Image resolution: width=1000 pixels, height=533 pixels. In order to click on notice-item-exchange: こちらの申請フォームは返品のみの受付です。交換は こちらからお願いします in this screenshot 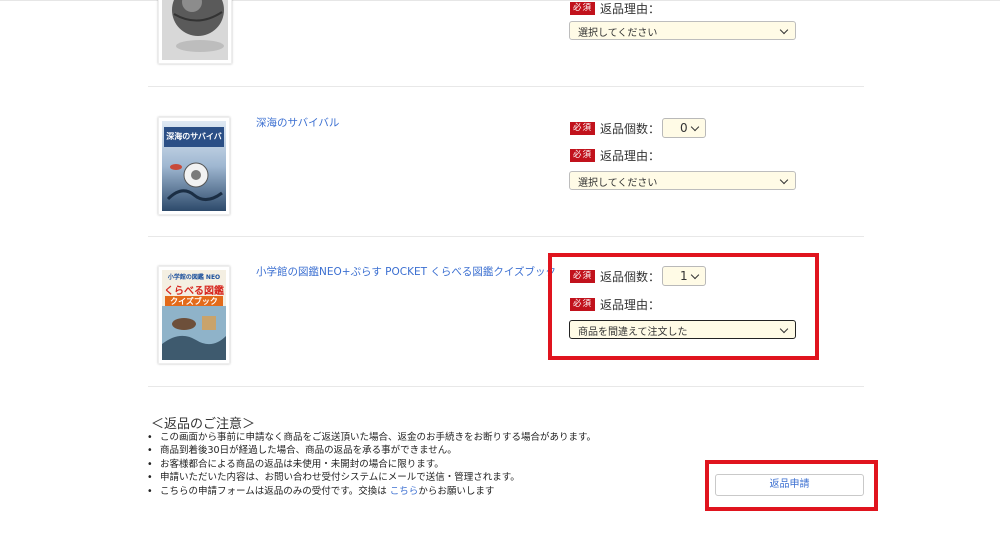, I will do `click(371, 492)`.